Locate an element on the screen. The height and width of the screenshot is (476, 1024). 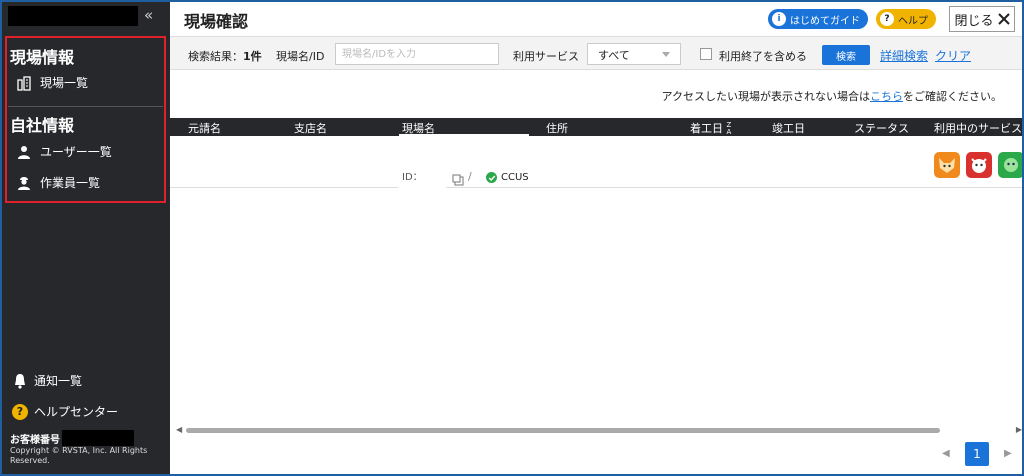
advanced-search-link: 詳細検索 is located at coordinates (904, 55).